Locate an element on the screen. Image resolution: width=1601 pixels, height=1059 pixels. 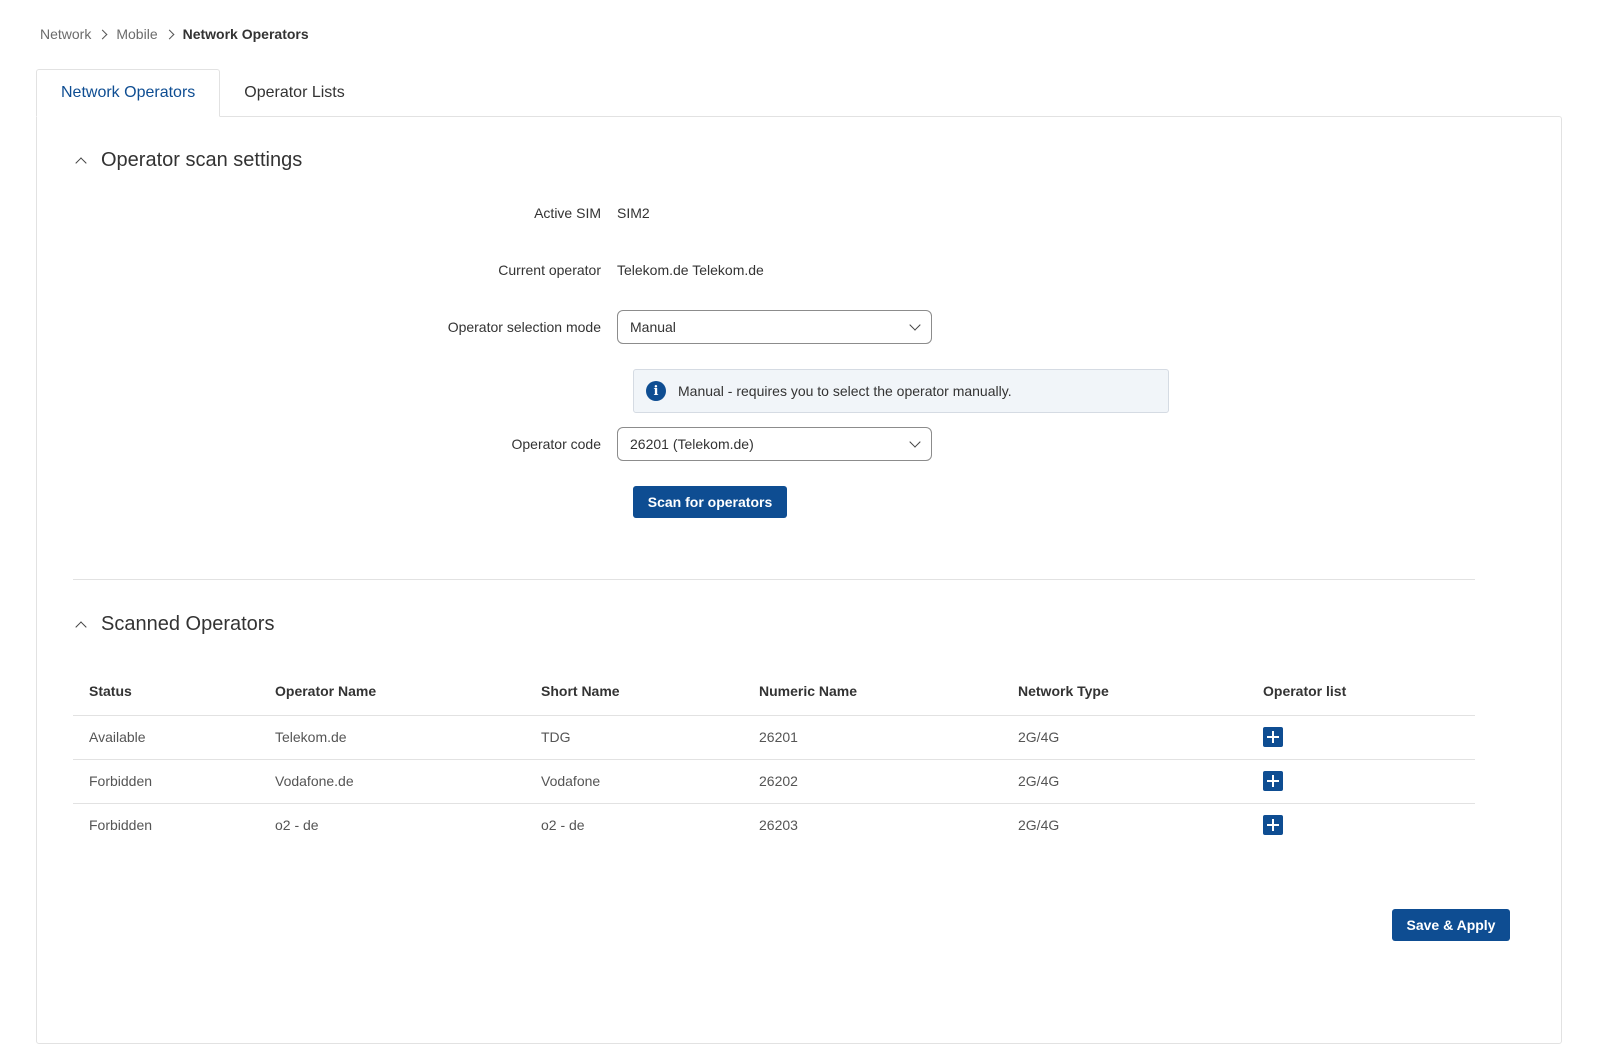
form-row-selection-mode: Operator selection mode Manual is located at coordinates (800, 327).